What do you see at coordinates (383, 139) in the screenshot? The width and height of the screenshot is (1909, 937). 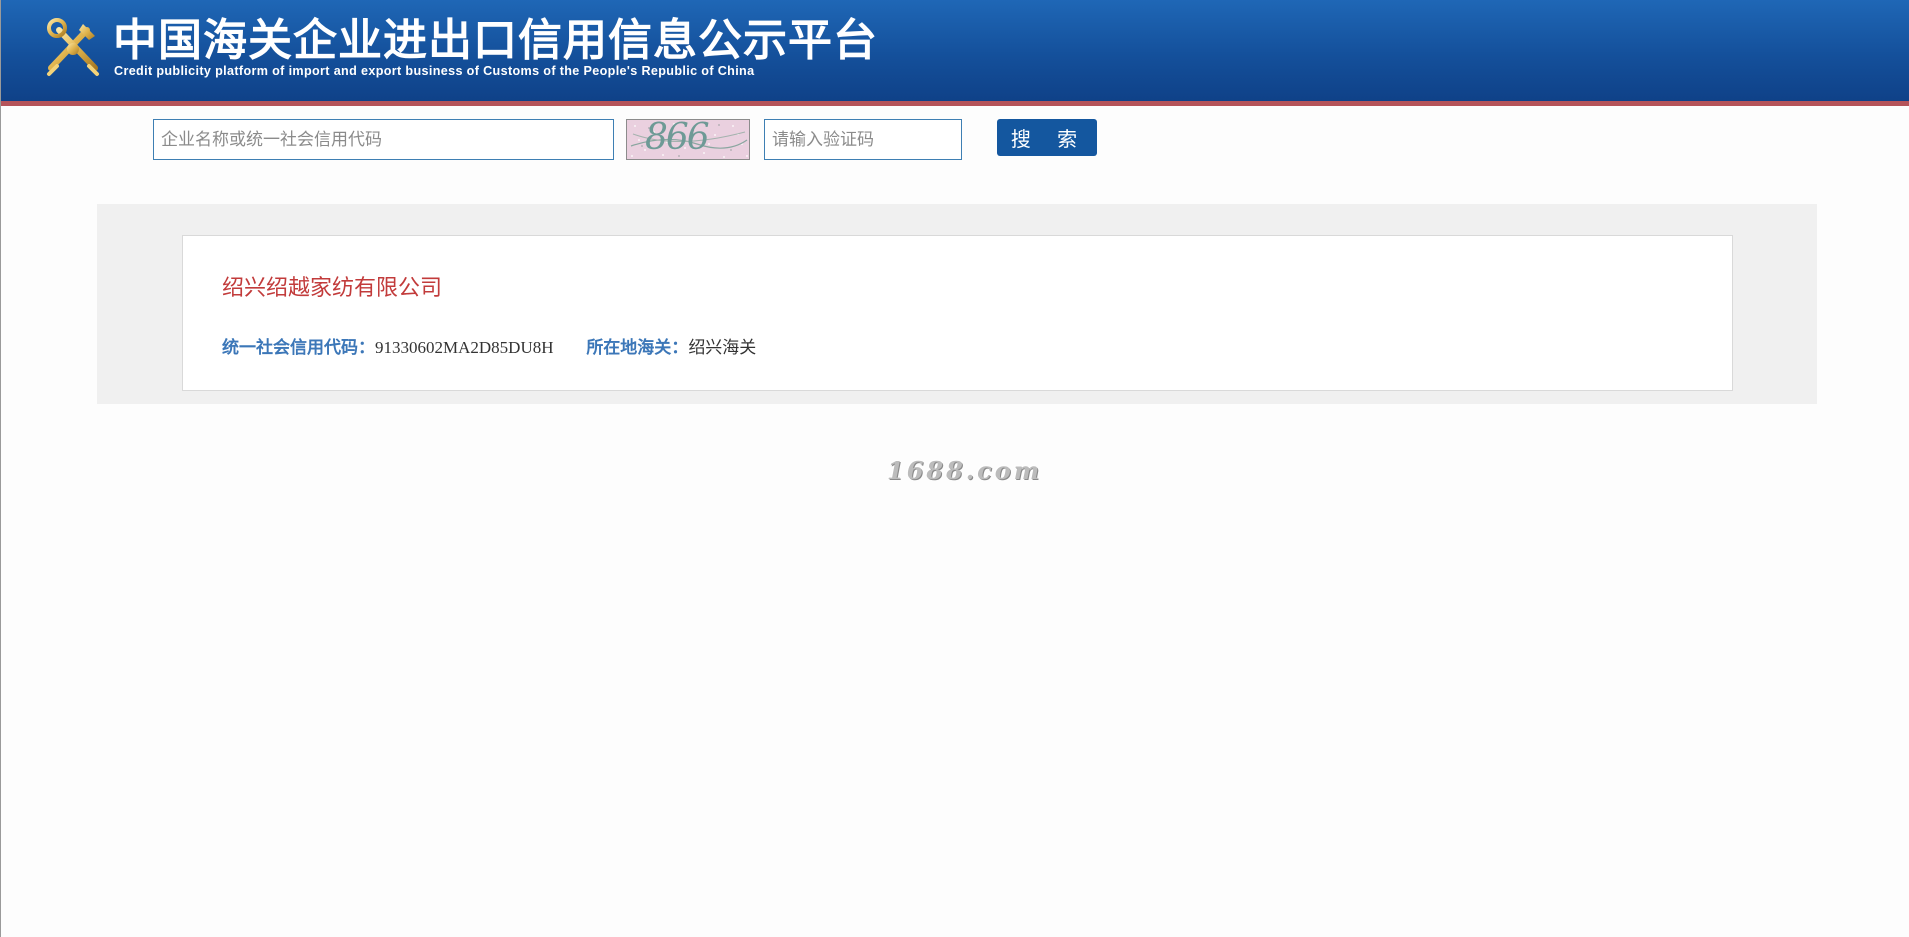 I see `company-search-input` at bounding box center [383, 139].